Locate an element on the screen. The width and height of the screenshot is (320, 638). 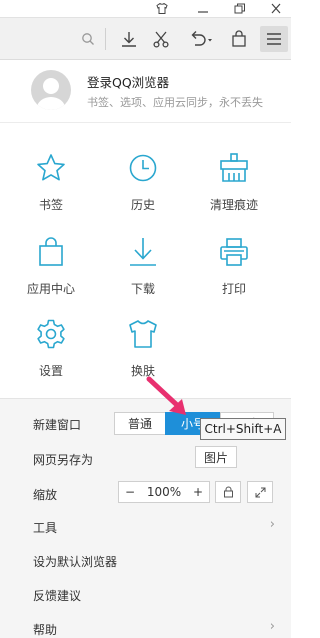
zoom-in-button: + is located at coordinates (198, 492).